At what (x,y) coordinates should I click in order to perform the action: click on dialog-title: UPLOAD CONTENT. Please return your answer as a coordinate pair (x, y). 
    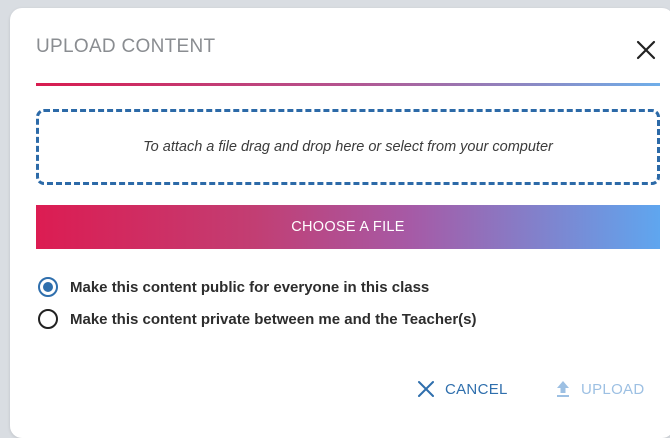
    Looking at the image, I should click on (126, 46).